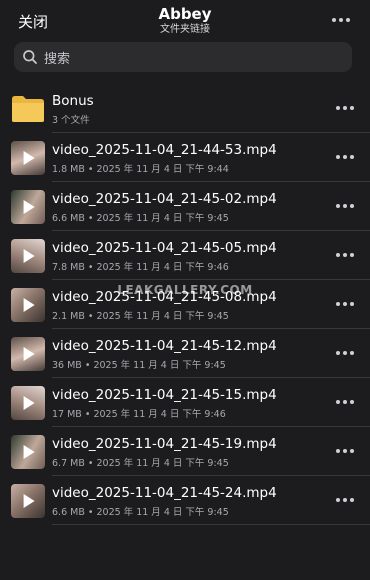 The width and height of the screenshot is (370, 580). Describe the element at coordinates (30, 57) in the screenshot. I see `search-icon` at that location.